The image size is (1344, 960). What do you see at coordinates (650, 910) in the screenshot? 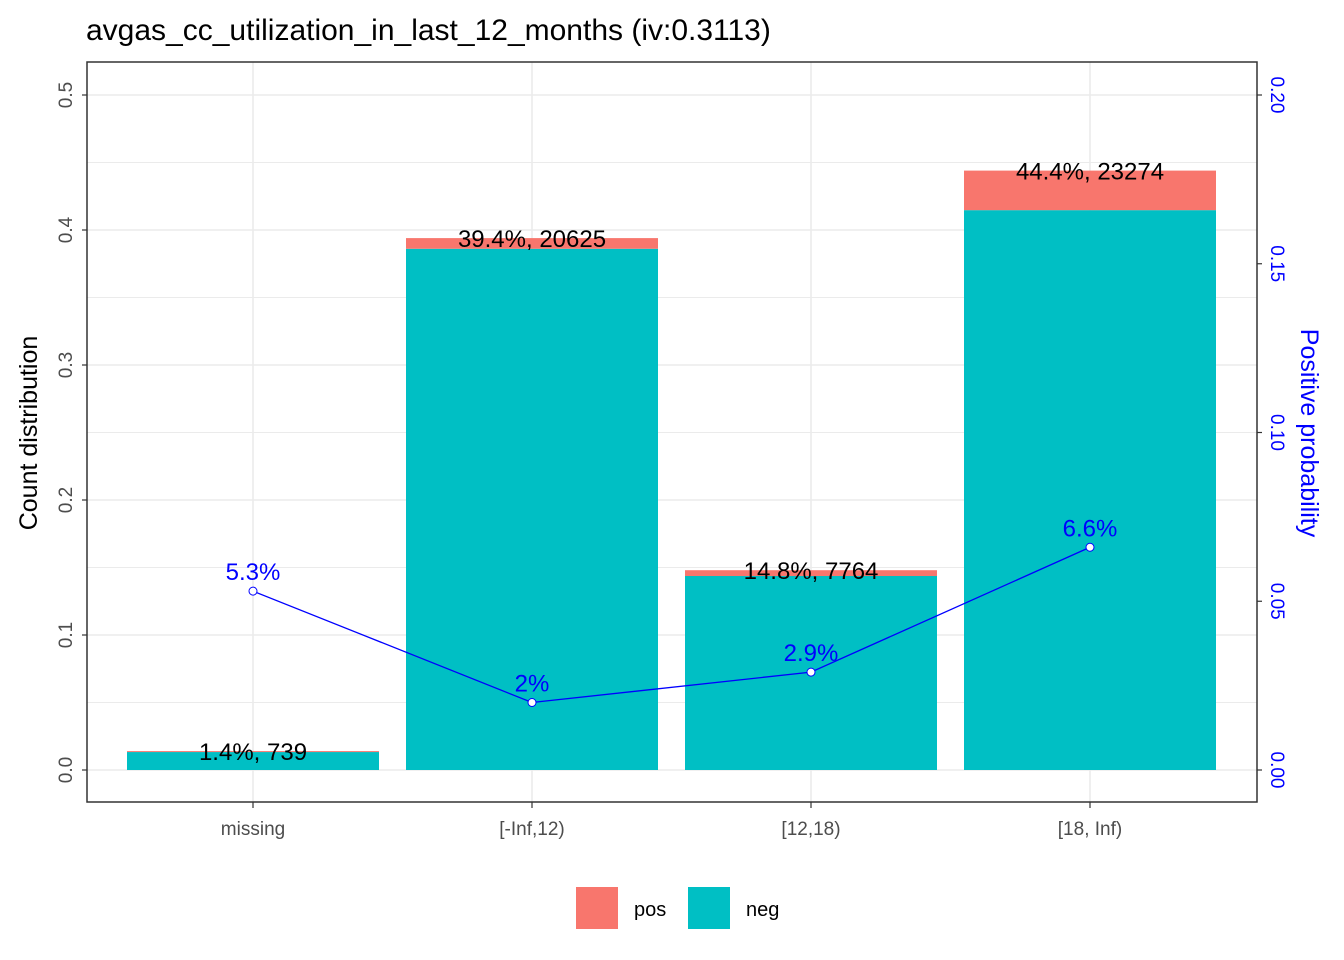
I see `legend-label-pos: pos` at bounding box center [650, 910].